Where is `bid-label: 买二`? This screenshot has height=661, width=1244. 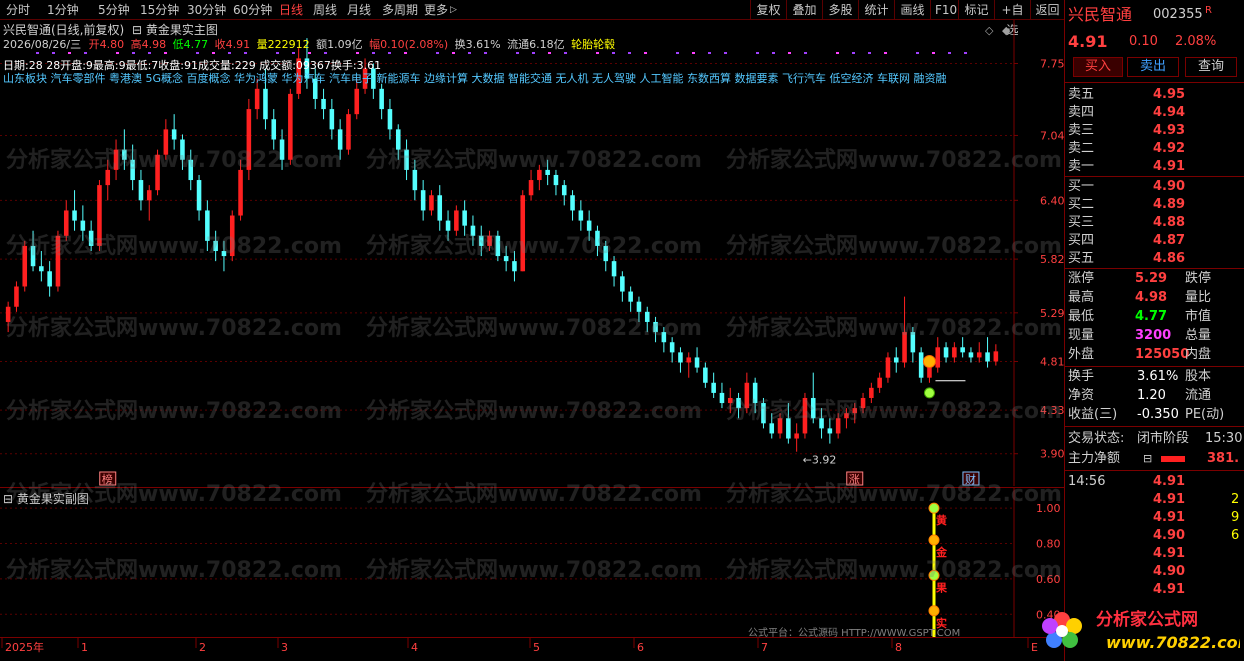 bid-label: 买二 is located at coordinates (1081, 204).